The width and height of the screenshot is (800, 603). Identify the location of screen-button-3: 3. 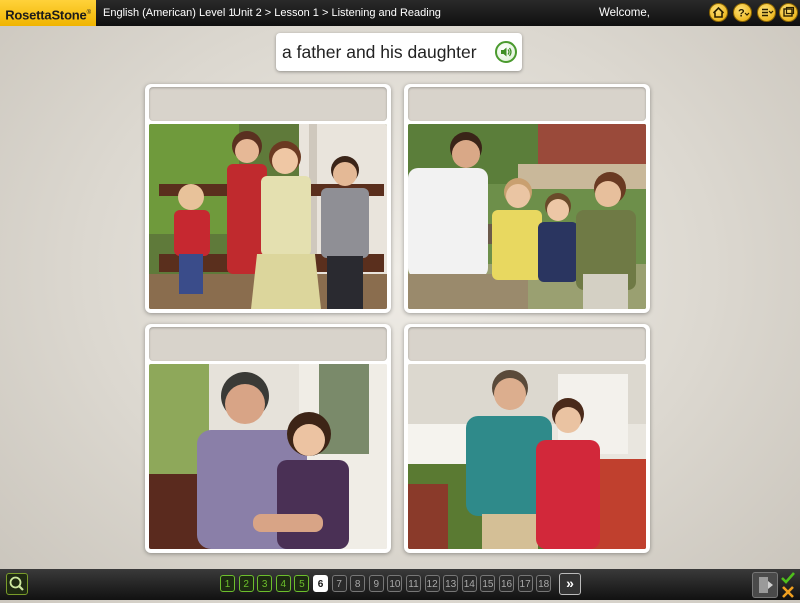
(265, 583).